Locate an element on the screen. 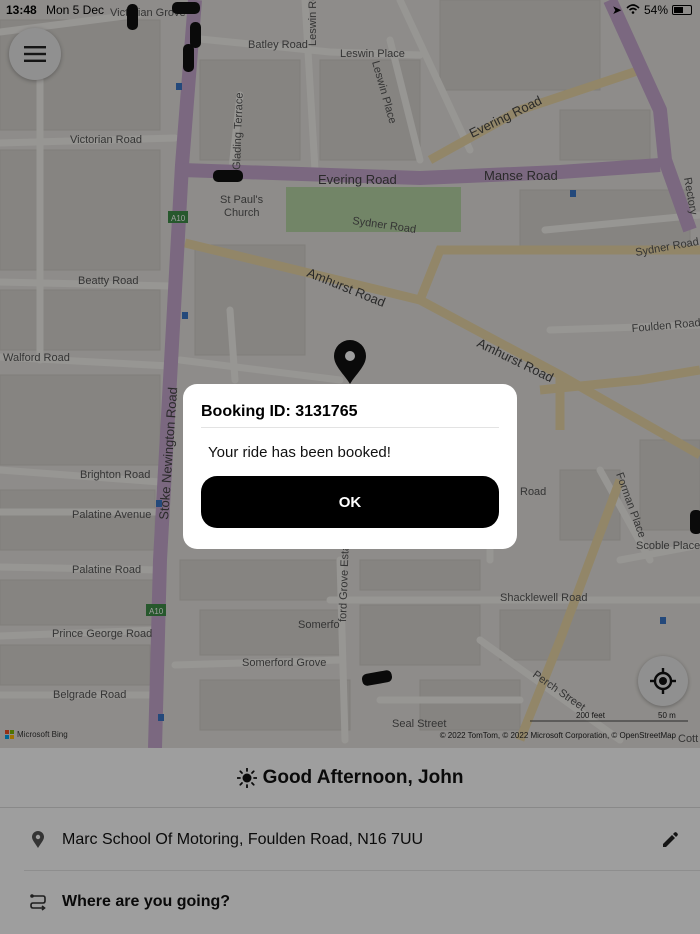 Image resolution: width=700 pixels, height=934 pixels. dialog-message: Your ride has been booked! is located at coordinates (299, 452).